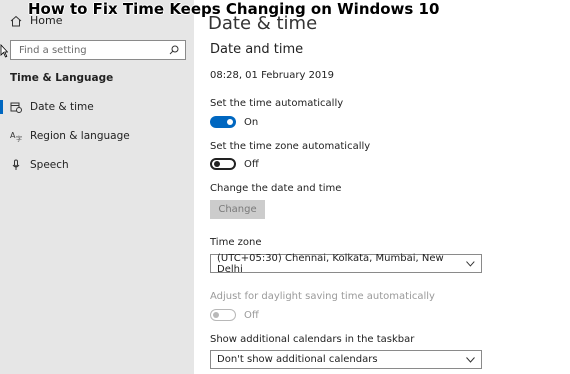  Describe the element at coordinates (62, 107) in the screenshot. I see `sidebar-item-label: Date & time` at that location.